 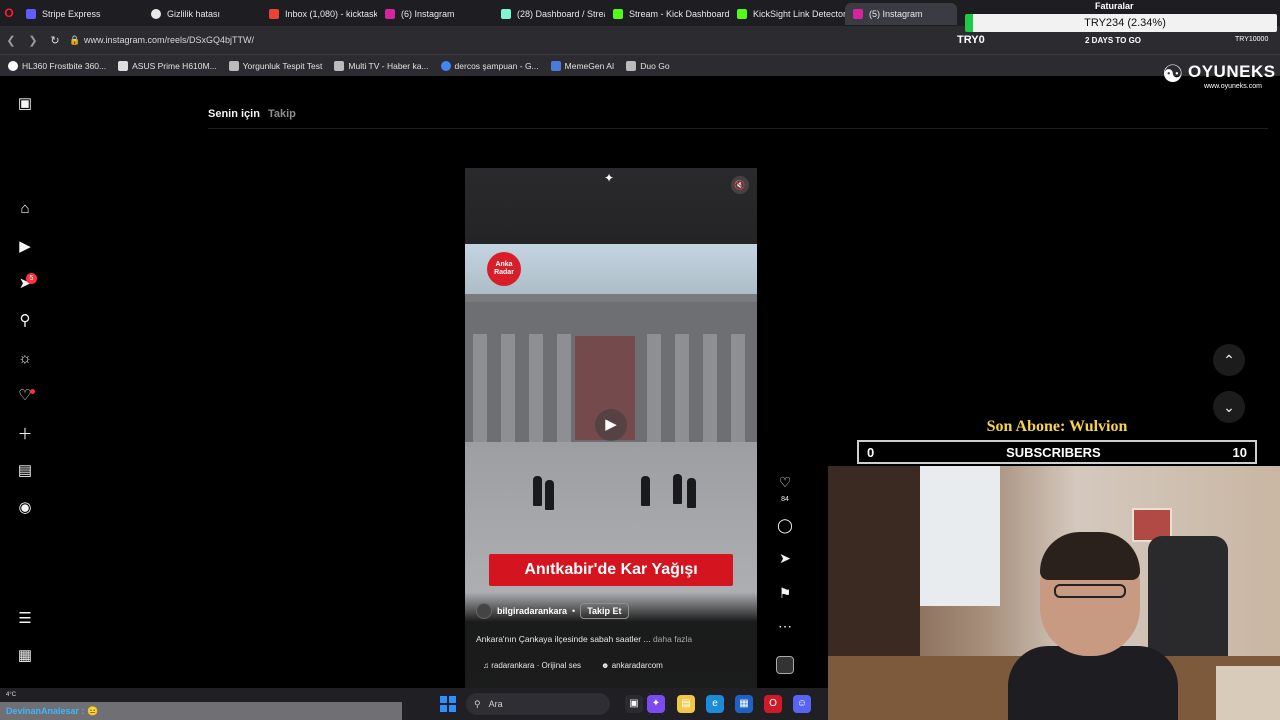 What do you see at coordinates (31, 14) in the screenshot?
I see `stripe-favicon-icon` at bounding box center [31, 14].